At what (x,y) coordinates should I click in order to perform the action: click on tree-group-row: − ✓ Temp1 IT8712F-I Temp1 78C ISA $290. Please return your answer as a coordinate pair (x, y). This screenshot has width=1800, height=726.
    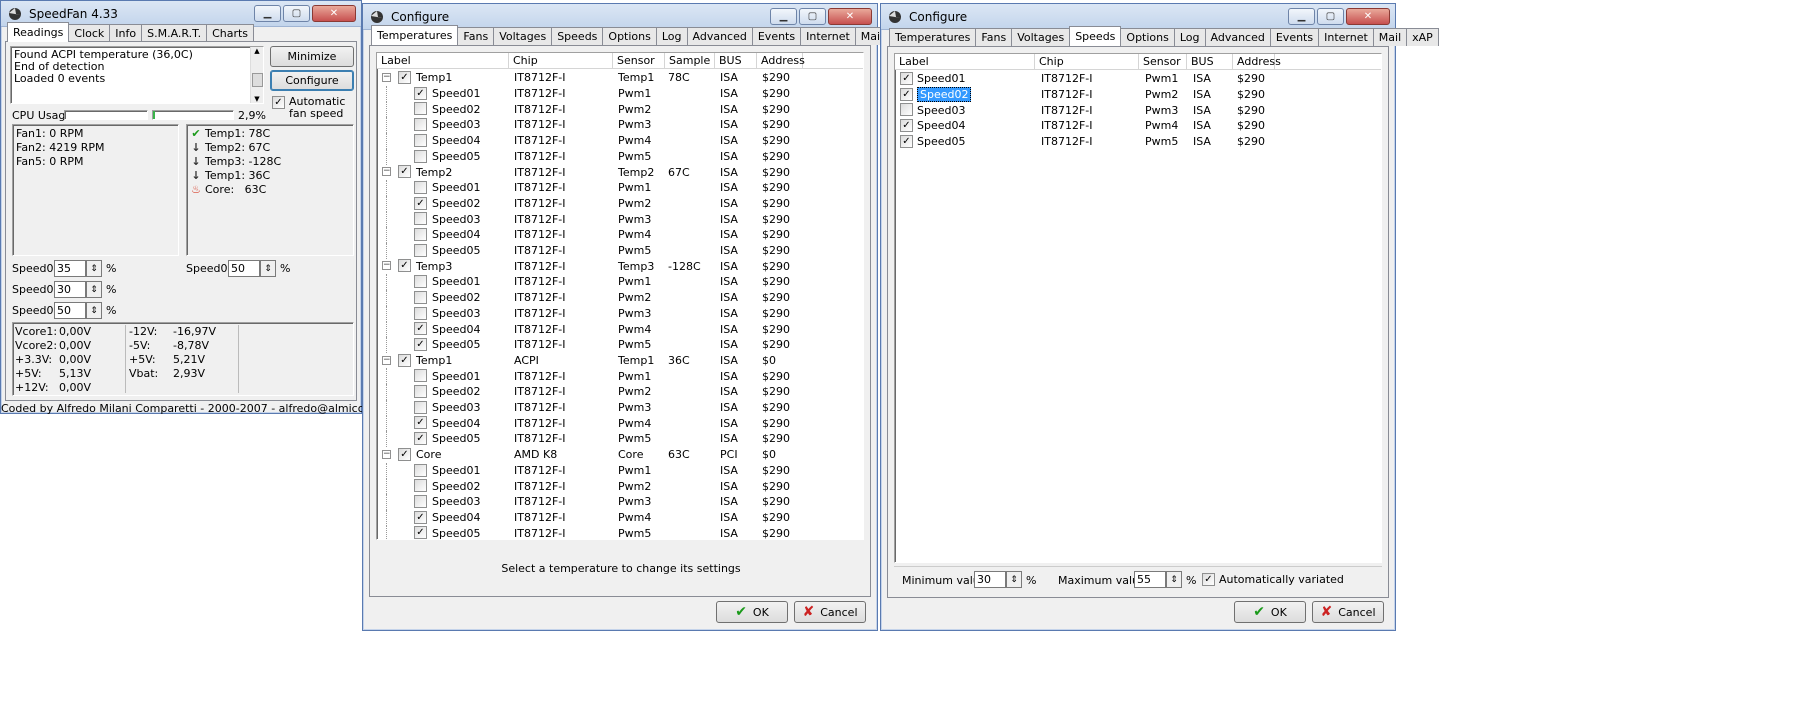
    Looking at the image, I should click on (620, 78).